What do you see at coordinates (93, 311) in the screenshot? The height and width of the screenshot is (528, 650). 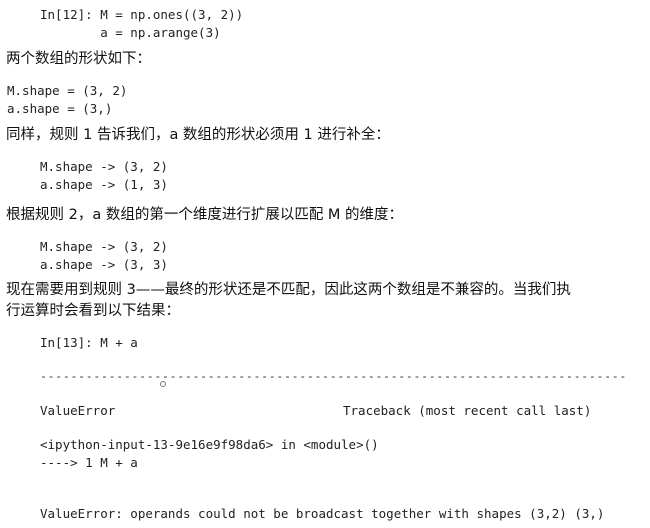 I see `paragraph-rule3-line2: 行运算时会看到以下结果：` at bounding box center [93, 311].